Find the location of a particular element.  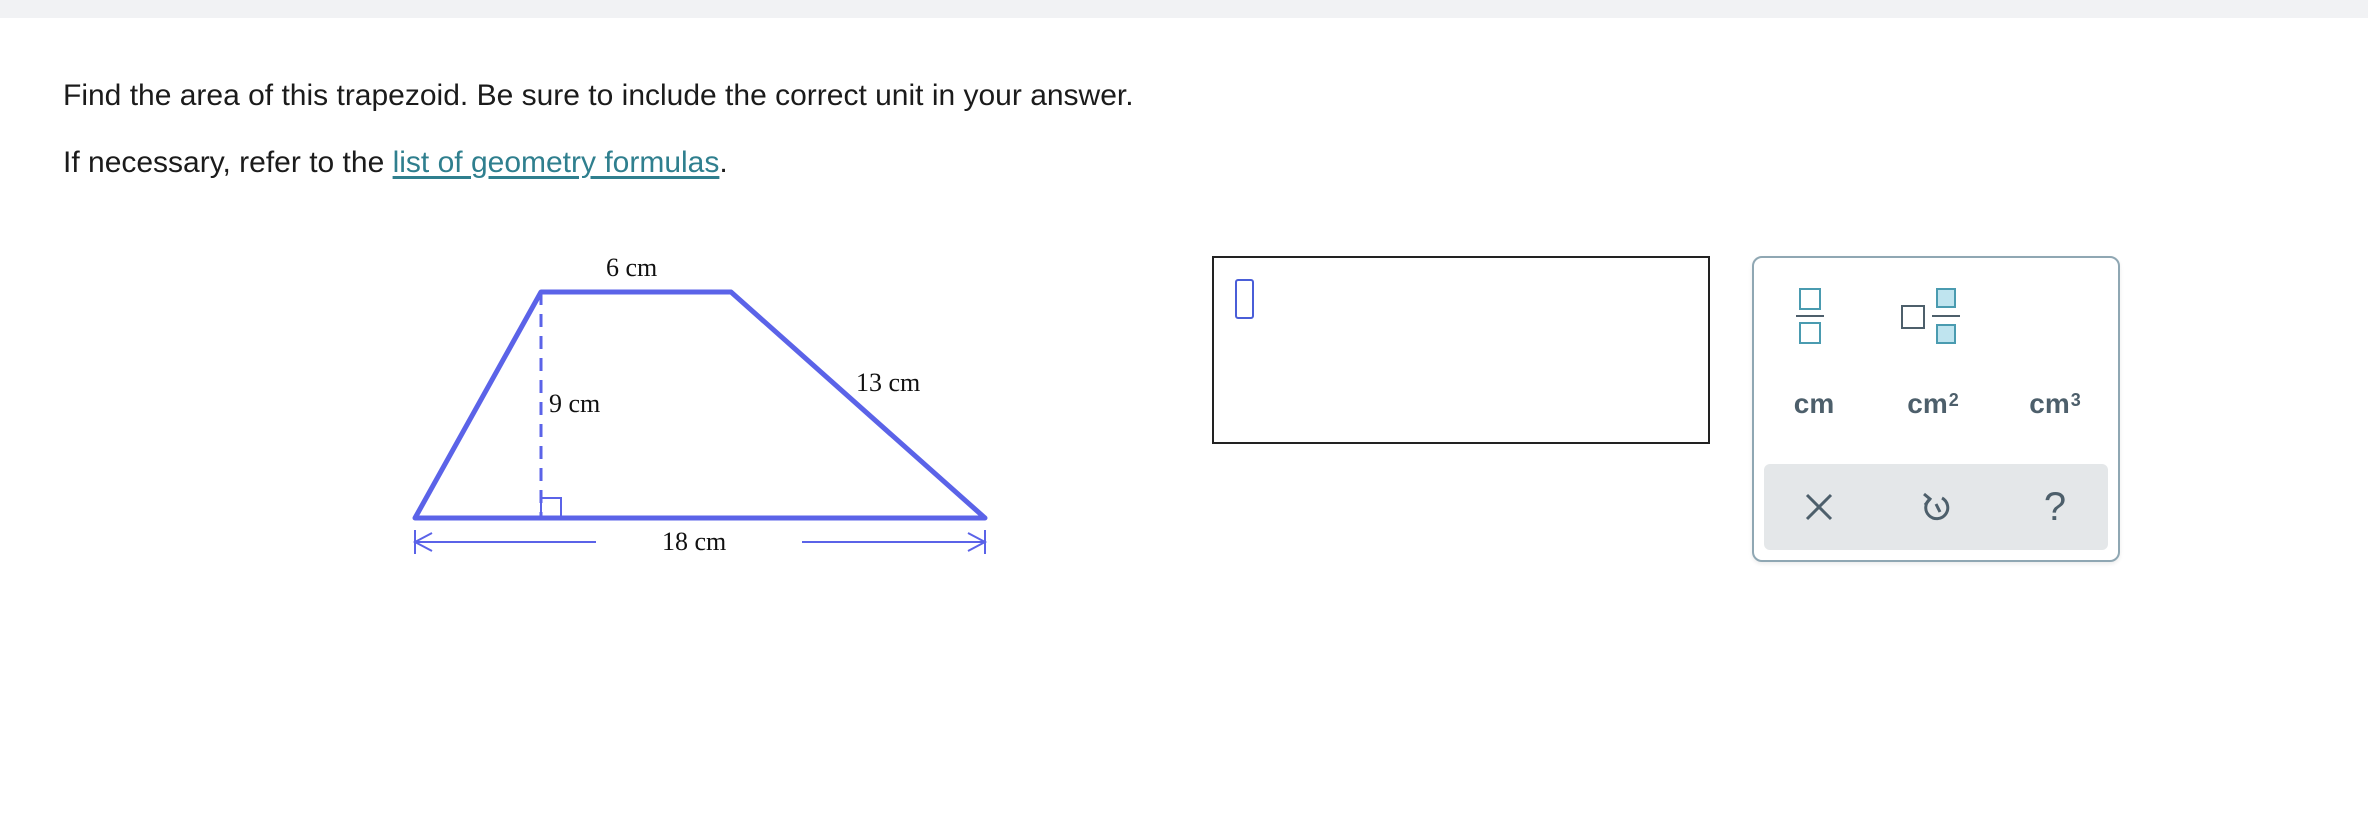

undo-button is located at coordinates (1936, 507).